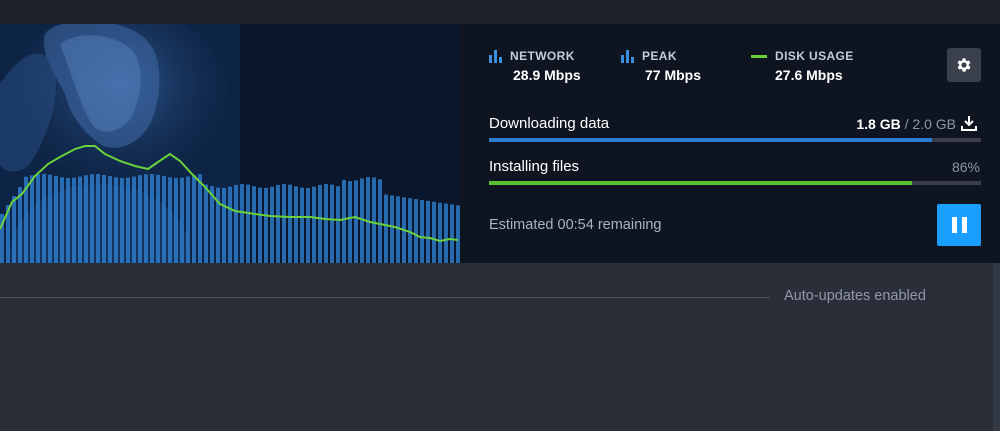 This screenshot has height=431, width=1000. What do you see at coordinates (575, 225) in the screenshot?
I see `time-remaining: Estimated 00:54 remaining` at bounding box center [575, 225].